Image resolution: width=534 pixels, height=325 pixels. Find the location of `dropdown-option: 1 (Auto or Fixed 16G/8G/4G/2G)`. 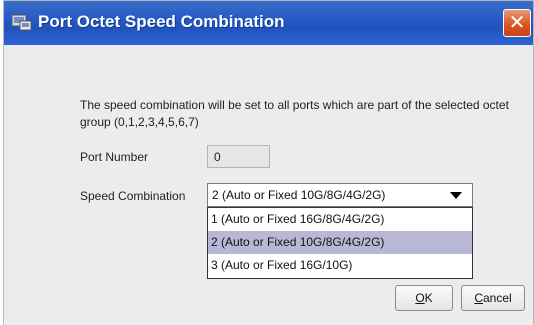

dropdown-option: 1 (Auto or Fixed 16G/8G/4G/2G) is located at coordinates (340, 219).